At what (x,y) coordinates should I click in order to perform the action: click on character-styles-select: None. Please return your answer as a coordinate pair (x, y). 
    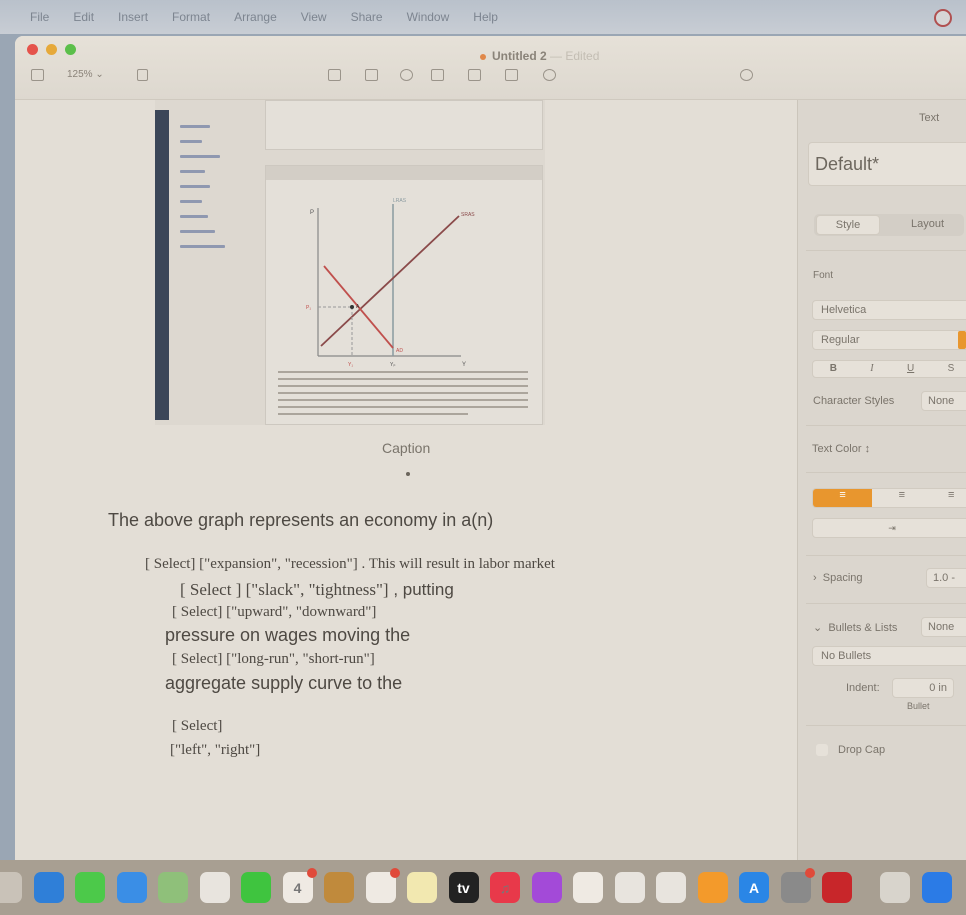
    Looking at the image, I should click on (943, 401).